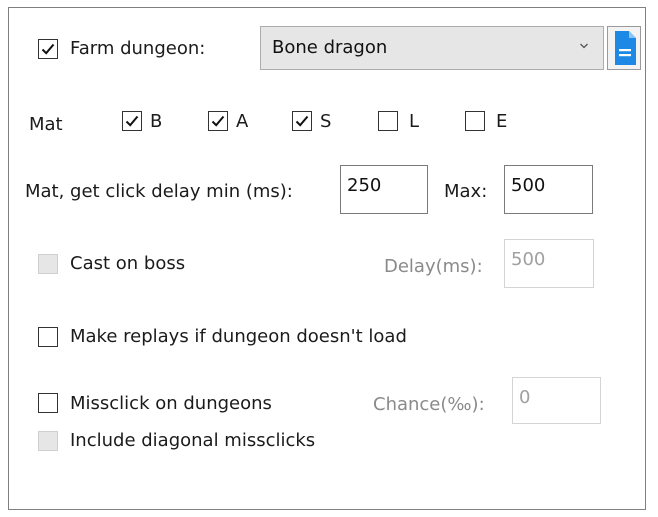  I want to click on make-replays-checkbox, so click(48, 337).